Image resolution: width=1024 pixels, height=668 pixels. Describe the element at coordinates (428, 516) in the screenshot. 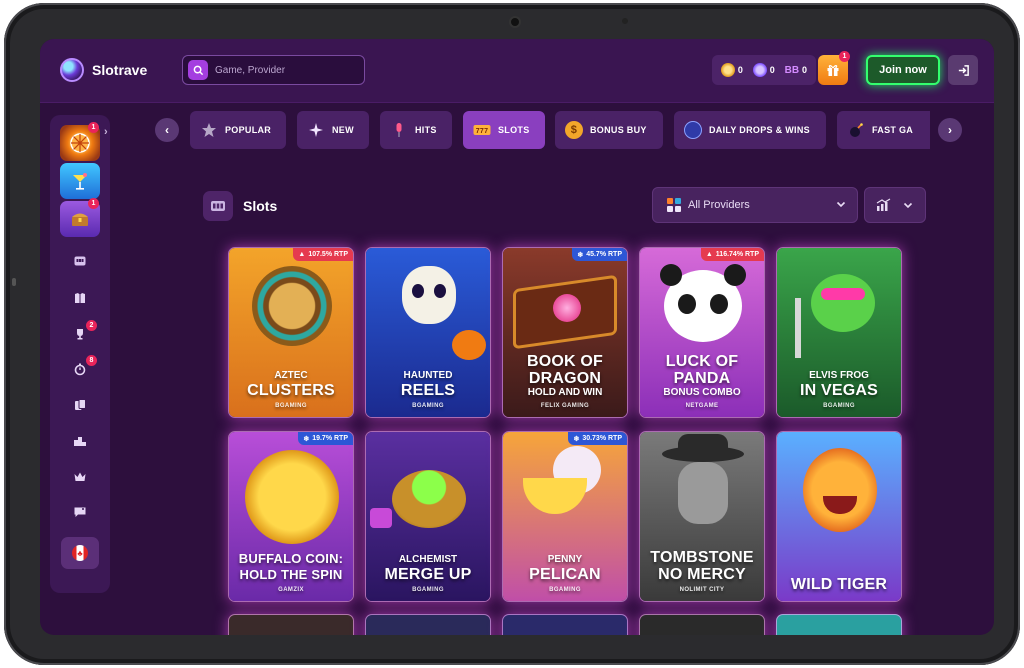

I see `game-card-alchemist-merge-up: ALCHEMIST MERGE UP BGAMING` at that location.